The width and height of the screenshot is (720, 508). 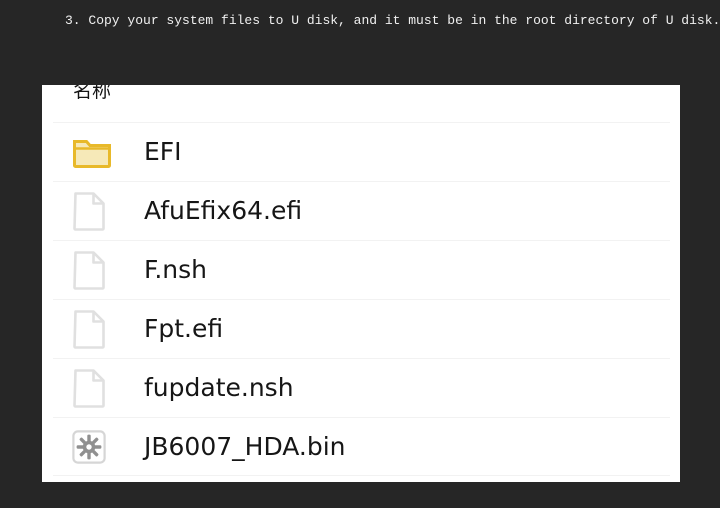 What do you see at coordinates (176, 269) in the screenshot?
I see `file-name-label: F.nsh` at bounding box center [176, 269].